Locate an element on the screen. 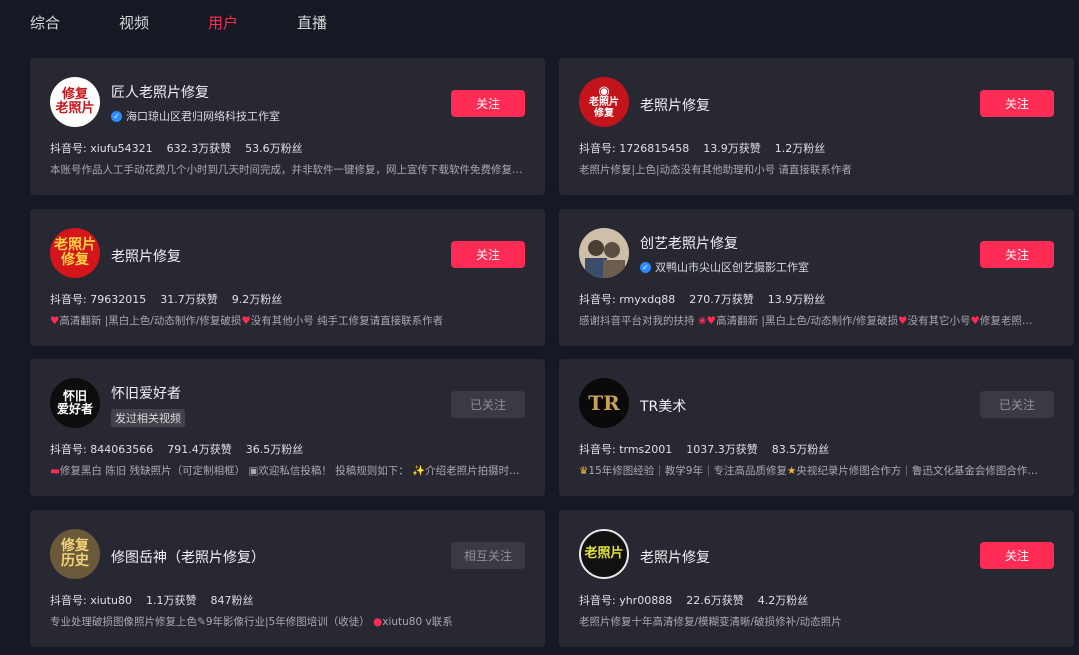 Image resolution: width=1079 pixels, height=655 pixels. user-stats: 抖音号: 79632015 31.7万获赞 9.2万粉丝 is located at coordinates (166, 299).